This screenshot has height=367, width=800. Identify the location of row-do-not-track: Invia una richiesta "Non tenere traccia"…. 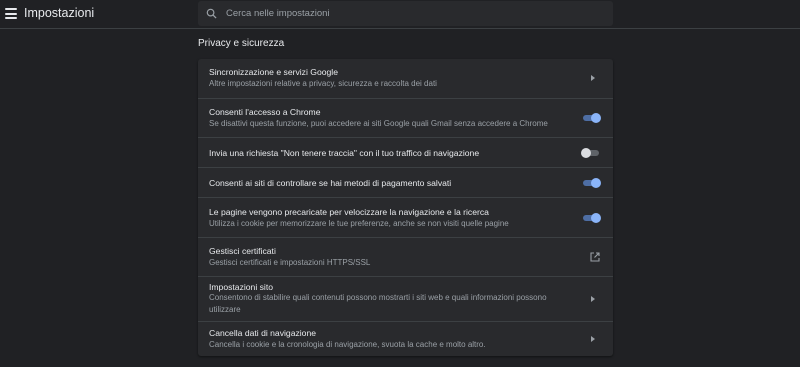
(405, 152).